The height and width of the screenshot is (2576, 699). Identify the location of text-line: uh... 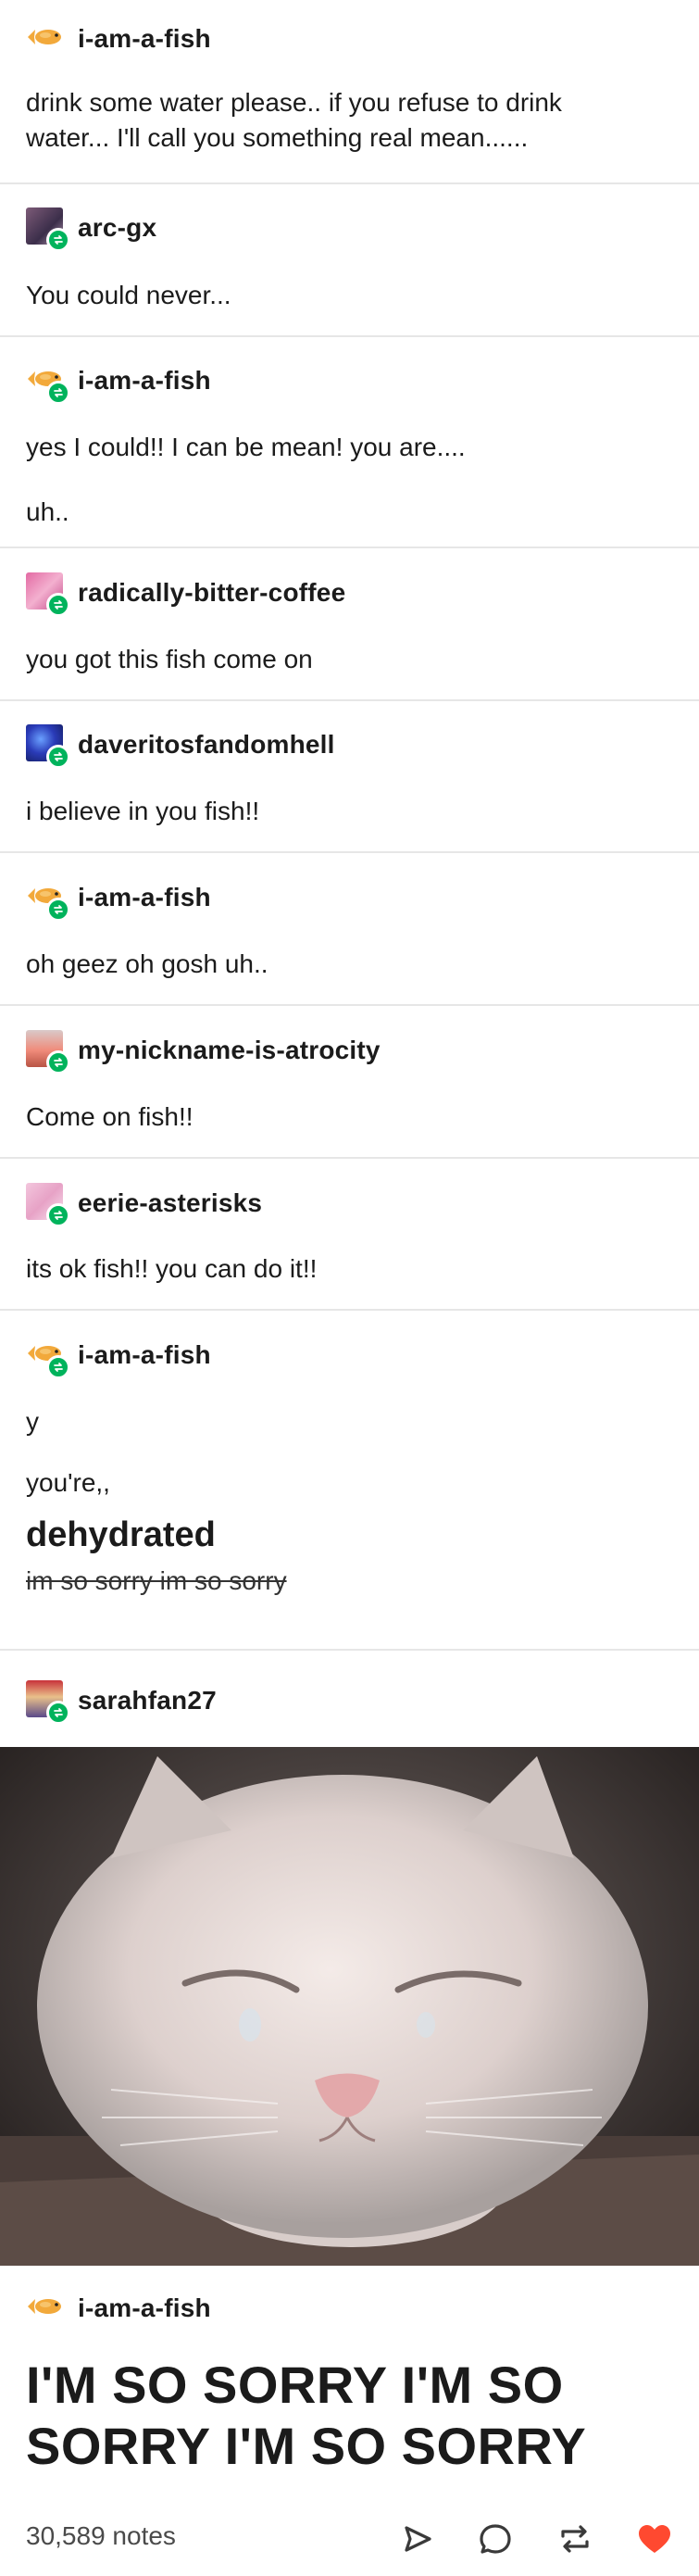
(47, 511).